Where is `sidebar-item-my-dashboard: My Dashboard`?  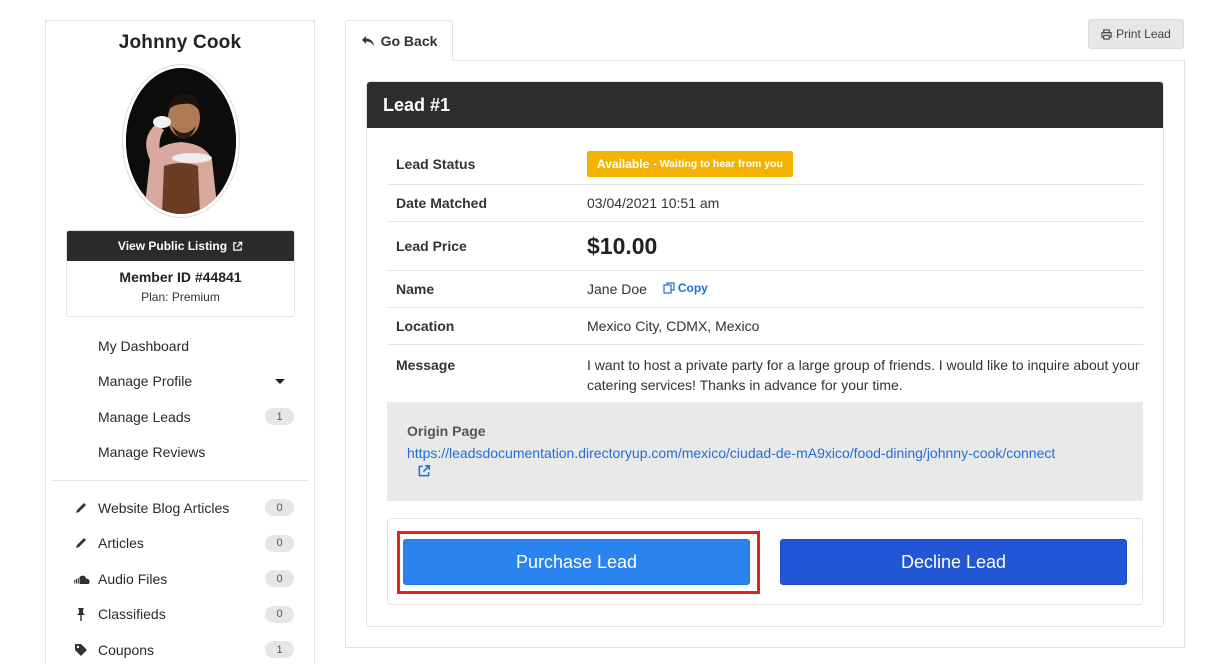 sidebar-item-my-dashboard: My Dashboard is located at coordinates (180, 346).